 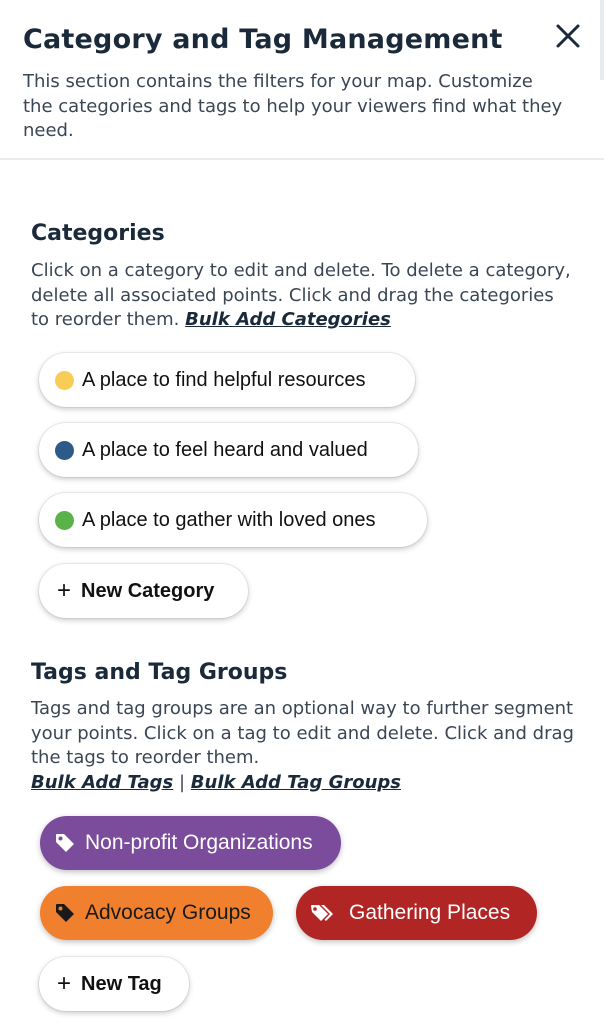 What do you see at coordinates (121, 983) in the screenshot?
I see `new-tag-label: New Tag` at bounding box center [121, 983].